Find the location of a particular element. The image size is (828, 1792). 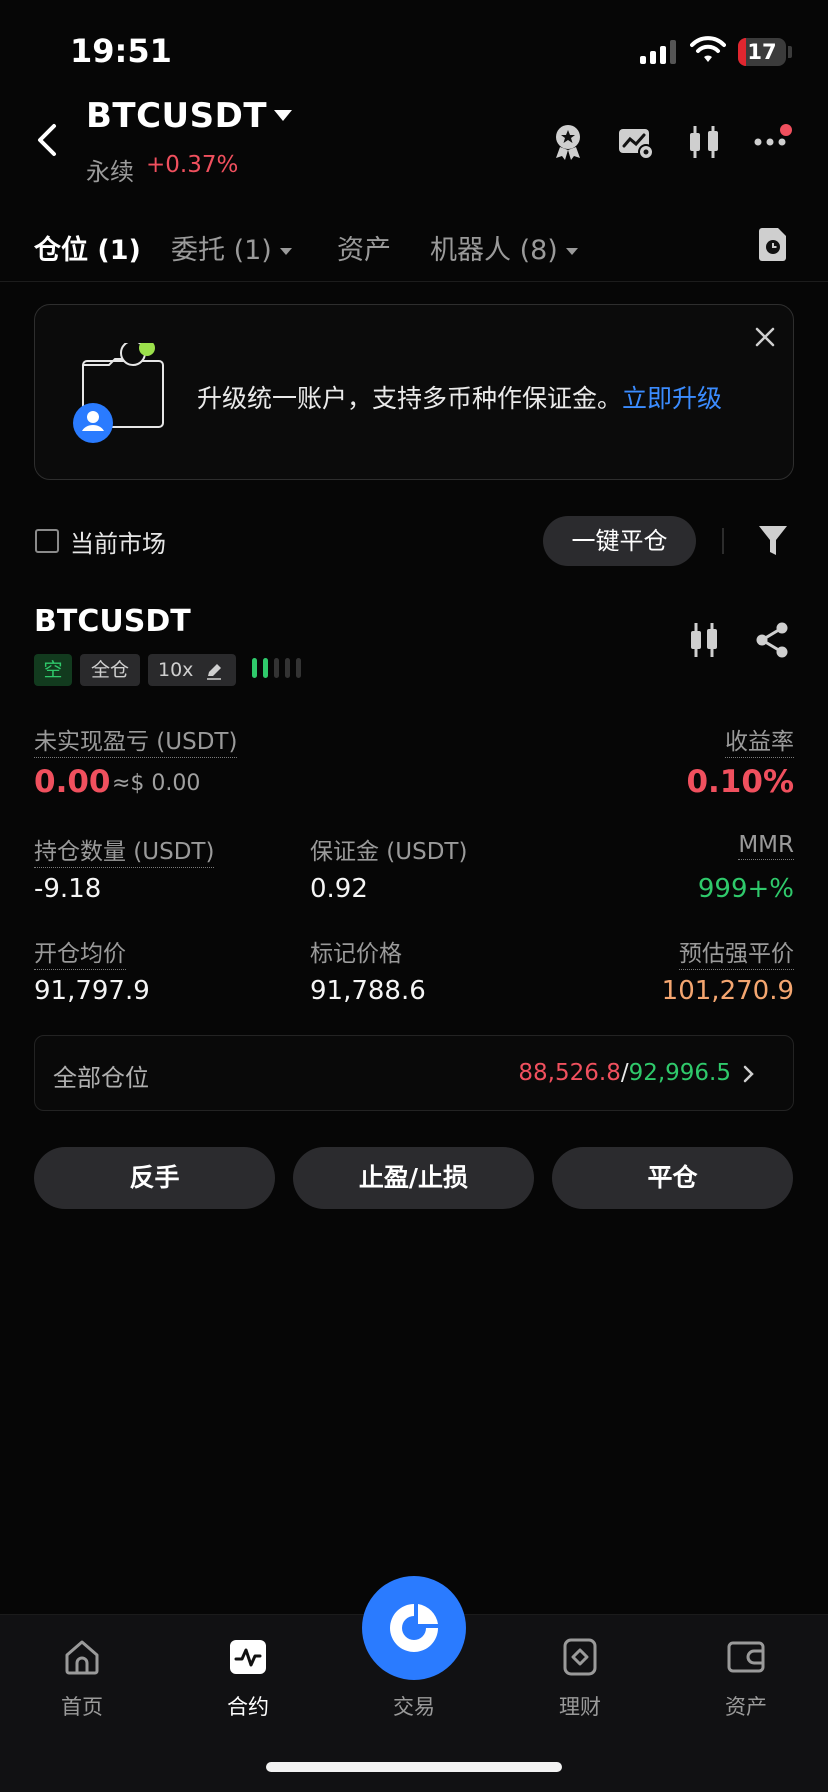

chevron-right-icon is located at coordinates (748, 1074).